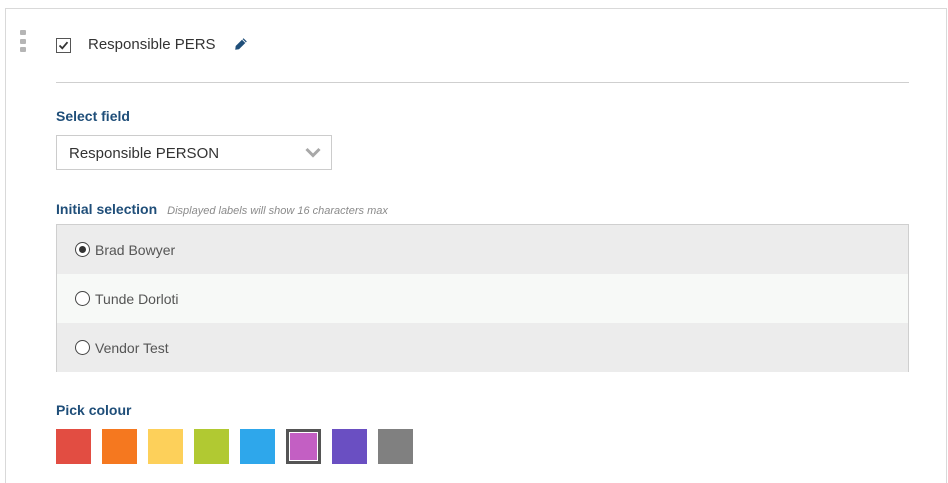 This screenshot has width=948, height=483. What do you see at coordinates (73, 446) in the screenshot?
I see `colour-swatch-red` at bounding box center [73, 446].